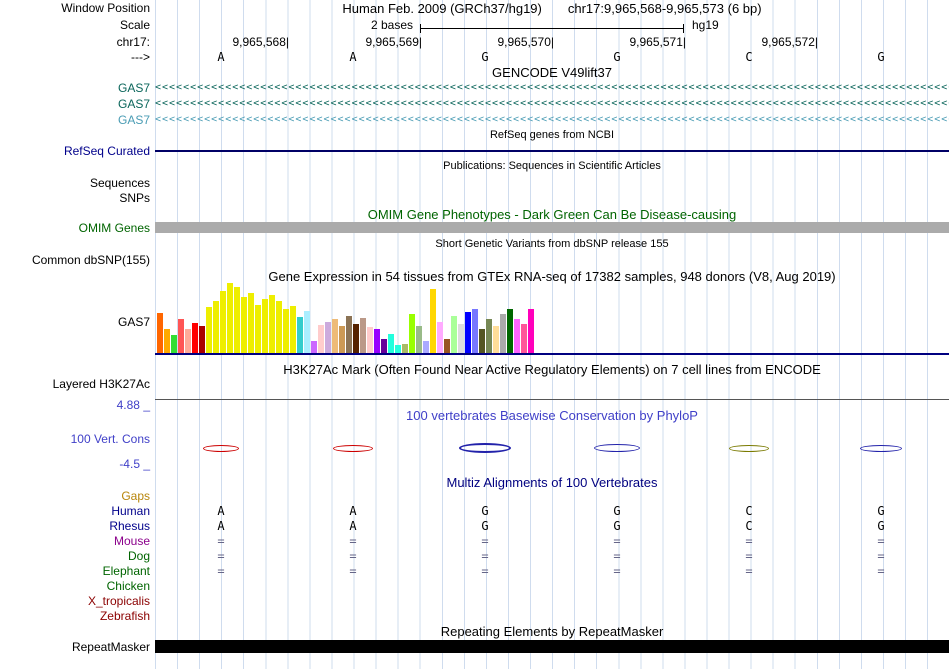  Describe the element at coordinates (75, 439) in the screenshot. I see `phylop-track-label: 100 Vert. Cons` at that location.